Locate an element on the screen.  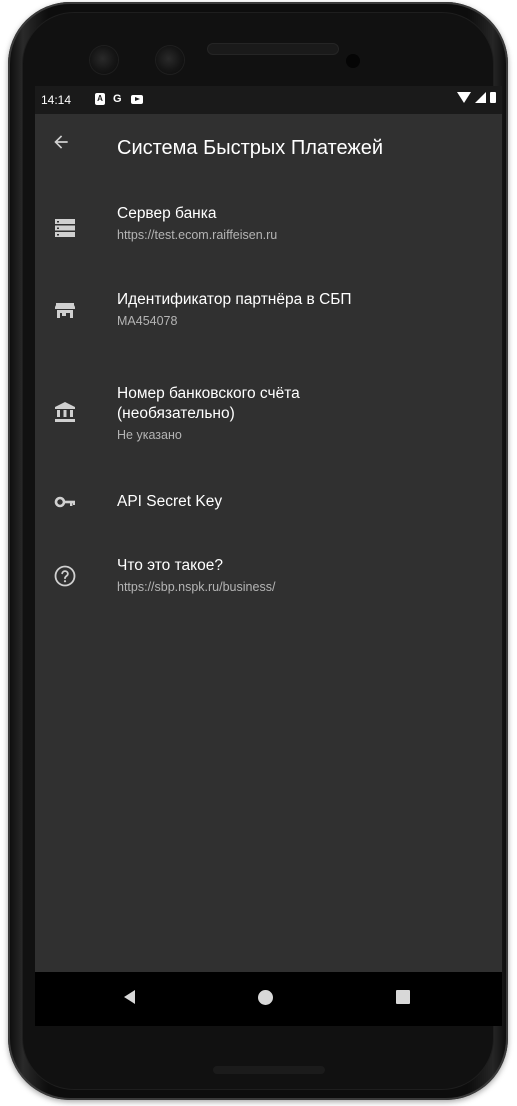
setting-summary: https://test.ecom.raiffeisen.ru is located at coordinates (197, 235).